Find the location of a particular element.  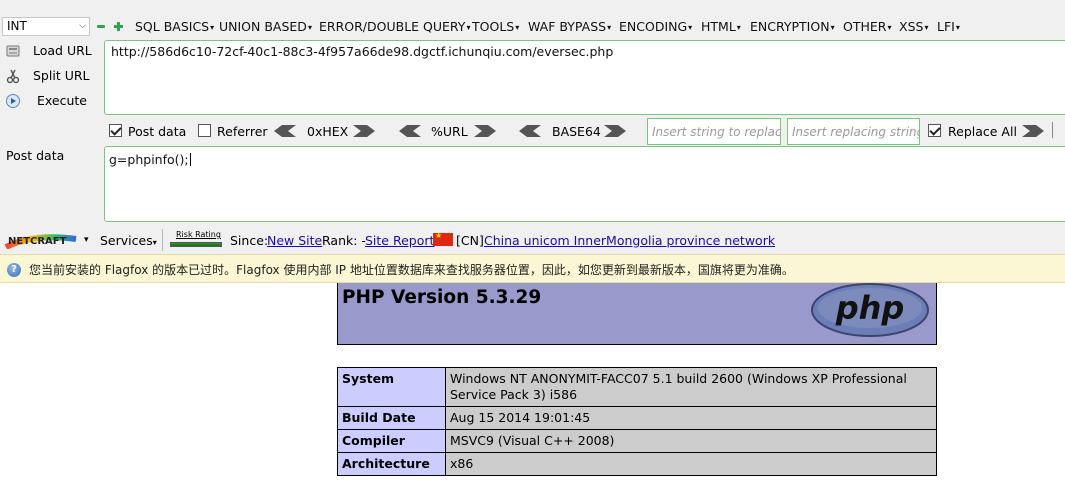

overflow-button is located at coordinates (1058, 130).